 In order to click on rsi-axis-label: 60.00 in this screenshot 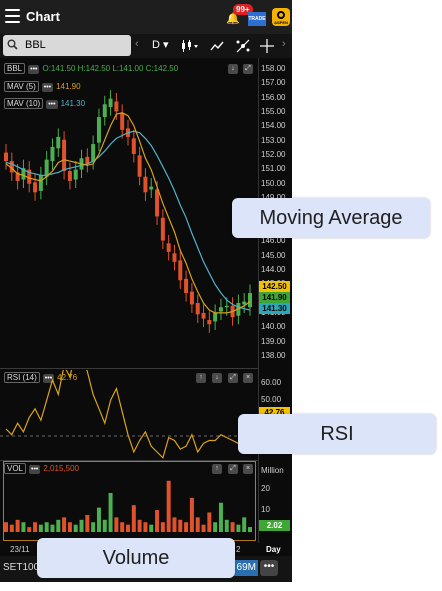, I will do `click(271, 382)`.